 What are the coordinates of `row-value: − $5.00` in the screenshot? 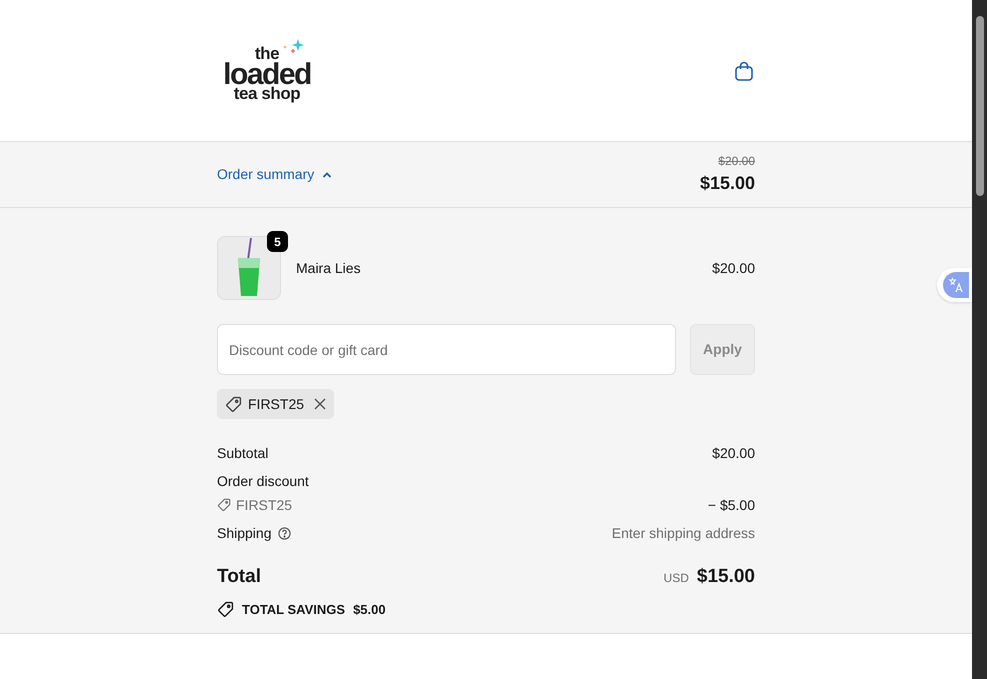 It's located at (731, 505).